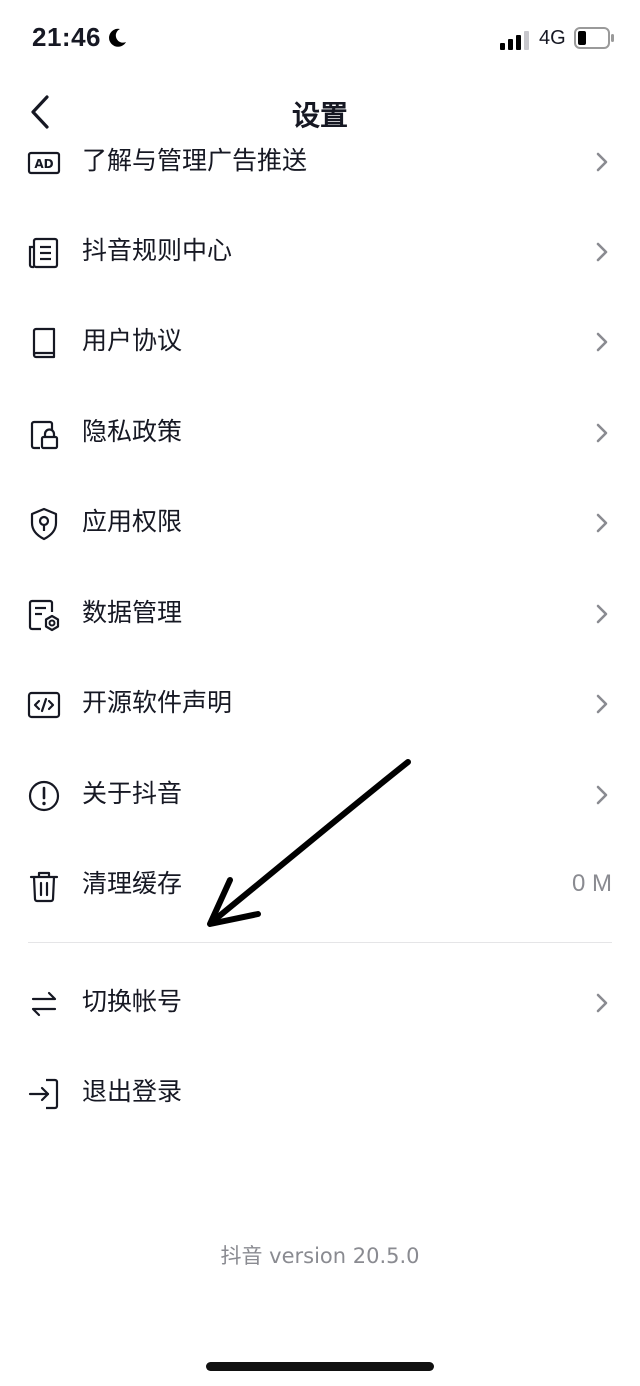 Image resolution: width=640 pixels, height=1386 pixels. What do you see at coordinates (43, 253) in the screenshot?
I see `document-list-icon` at bounding box center [43, 253].